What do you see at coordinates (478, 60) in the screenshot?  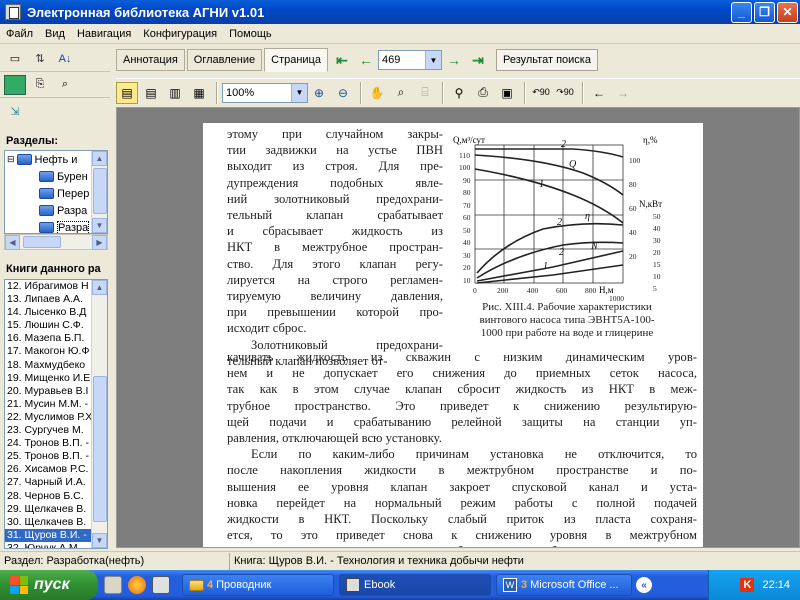 I see `last-page-icon: ⇥` at bounding box center [478, 60].